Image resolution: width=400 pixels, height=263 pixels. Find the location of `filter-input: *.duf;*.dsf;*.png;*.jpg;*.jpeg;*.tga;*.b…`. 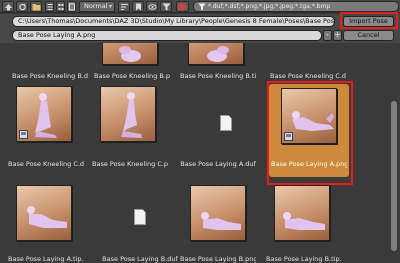

filter-input: *.duf;*.dsf;*.png;*.jpg;*.jpeg;*.tga;*.b… is located at coordinates (296, 6).